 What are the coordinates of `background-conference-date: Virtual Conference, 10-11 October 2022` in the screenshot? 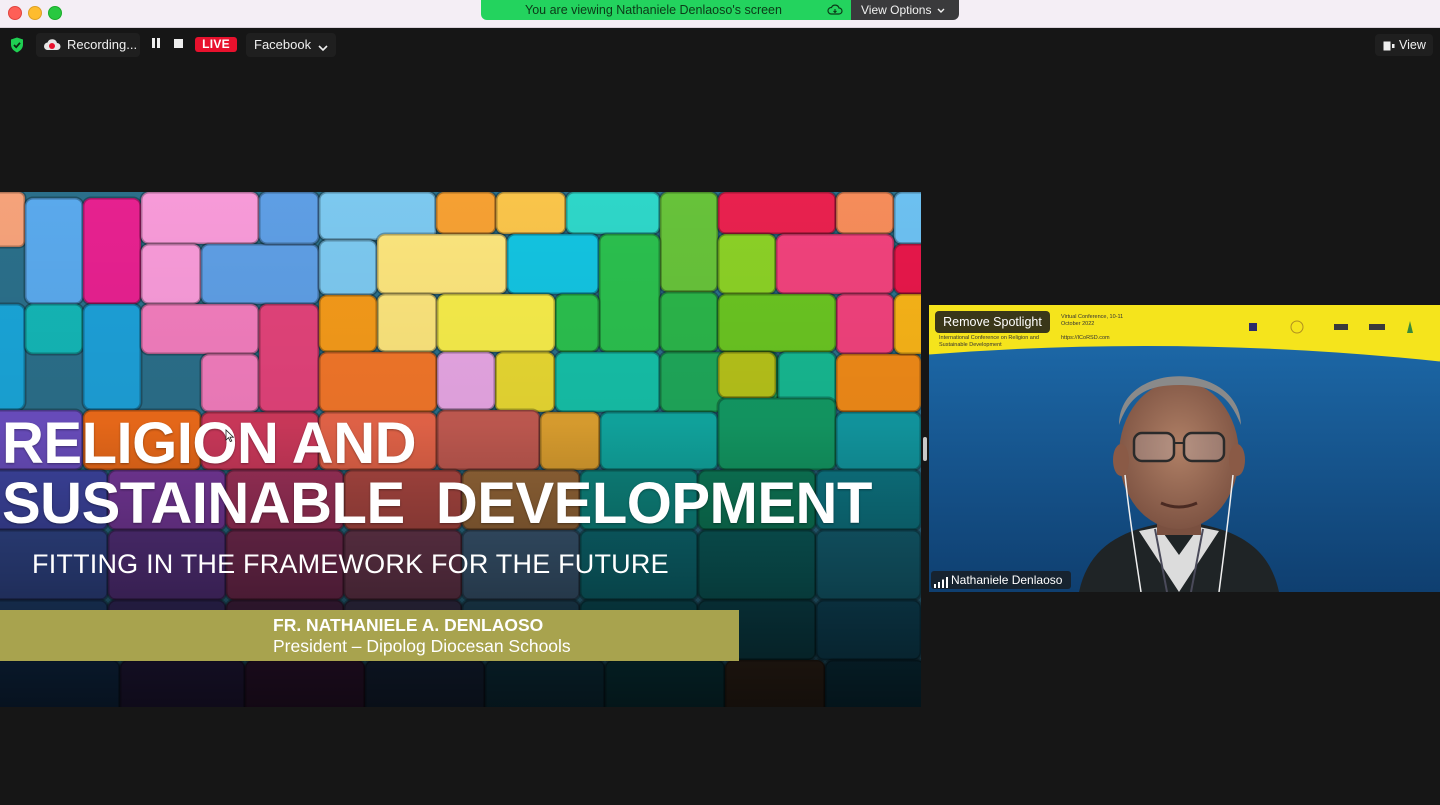 It's located at (1092, 320).